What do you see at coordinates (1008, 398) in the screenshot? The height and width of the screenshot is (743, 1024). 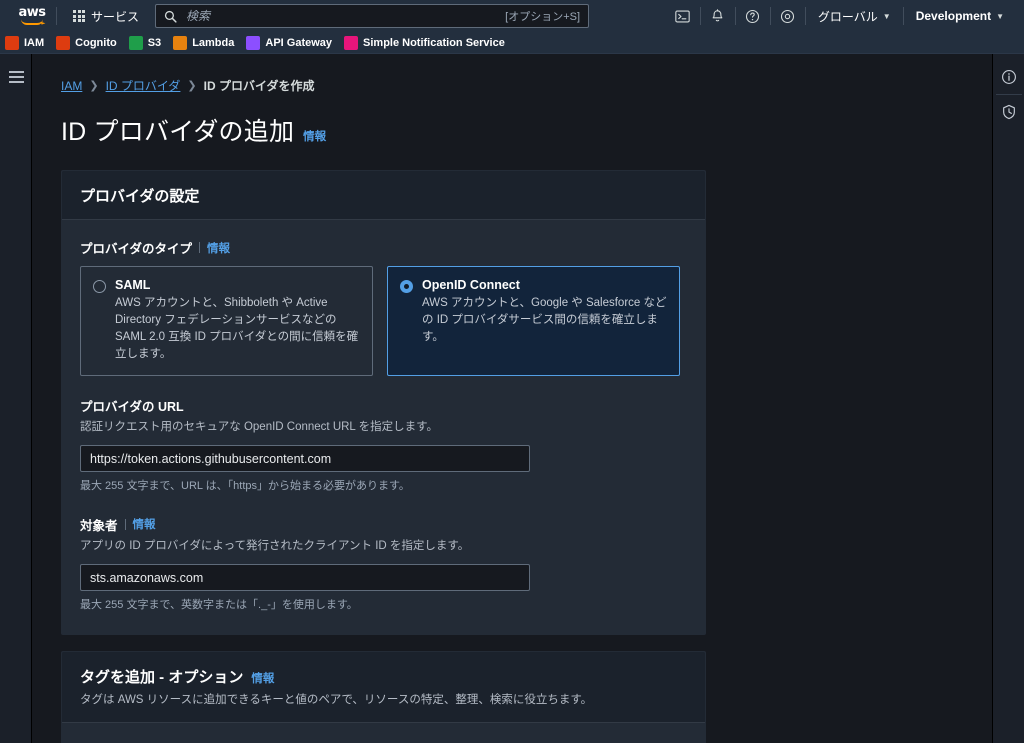 I see `right-utility-rail` at bounding box center [1008, 398].